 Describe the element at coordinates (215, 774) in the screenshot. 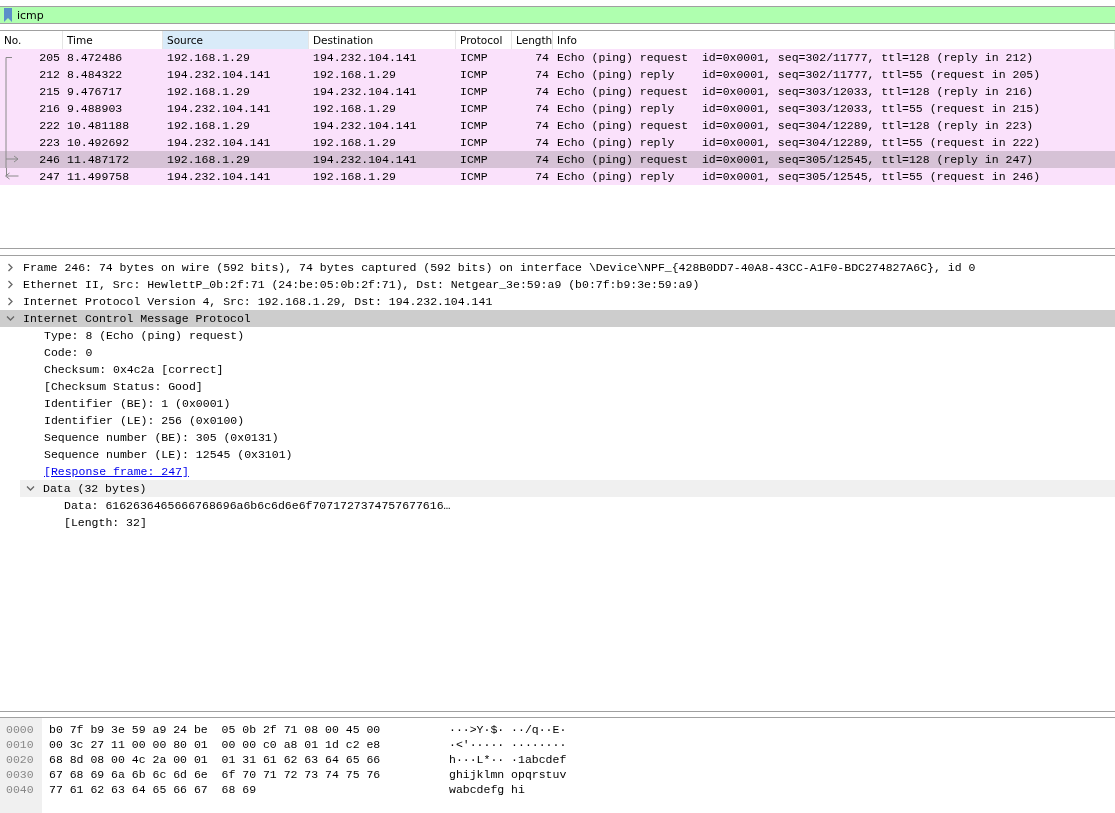

I see `hex-bytes: 67 68 69 6a 6b 6c 6d 6e 6f 70 71 72 73 74 75 76` at that location.